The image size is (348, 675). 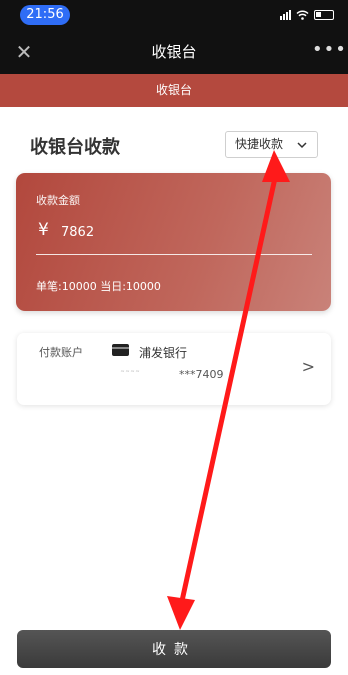 What do you see at coordinates (181, 613) in the screenshot?
I see `arrow-head-down` at bounding box center [181, 613].